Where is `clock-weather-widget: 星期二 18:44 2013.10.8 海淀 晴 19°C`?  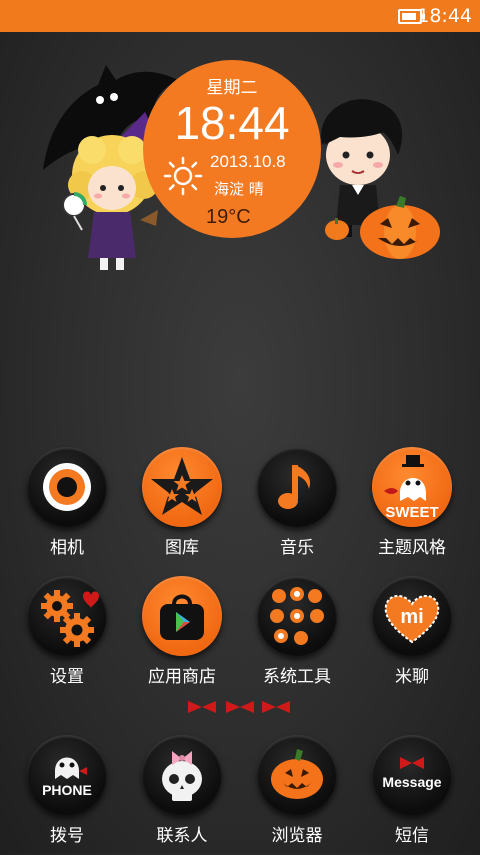
clock-weather-widget: 星期二 18:44 2013.10.8 海淀 晴 19°C is located at coordinates (232, 149).